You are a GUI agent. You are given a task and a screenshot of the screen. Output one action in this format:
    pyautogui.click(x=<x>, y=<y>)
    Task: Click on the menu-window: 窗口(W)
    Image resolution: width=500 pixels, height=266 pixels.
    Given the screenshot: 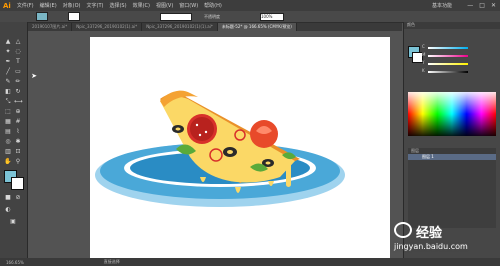 What is the action you would take?
    pyautogui.click(x=188, y=5)
    